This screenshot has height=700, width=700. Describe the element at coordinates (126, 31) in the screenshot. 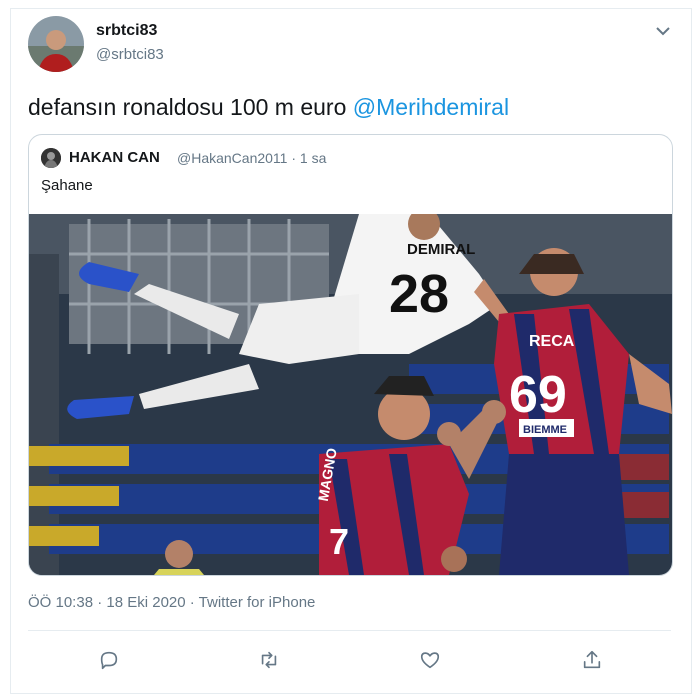

I see `author-name: srbtci83` at that location.